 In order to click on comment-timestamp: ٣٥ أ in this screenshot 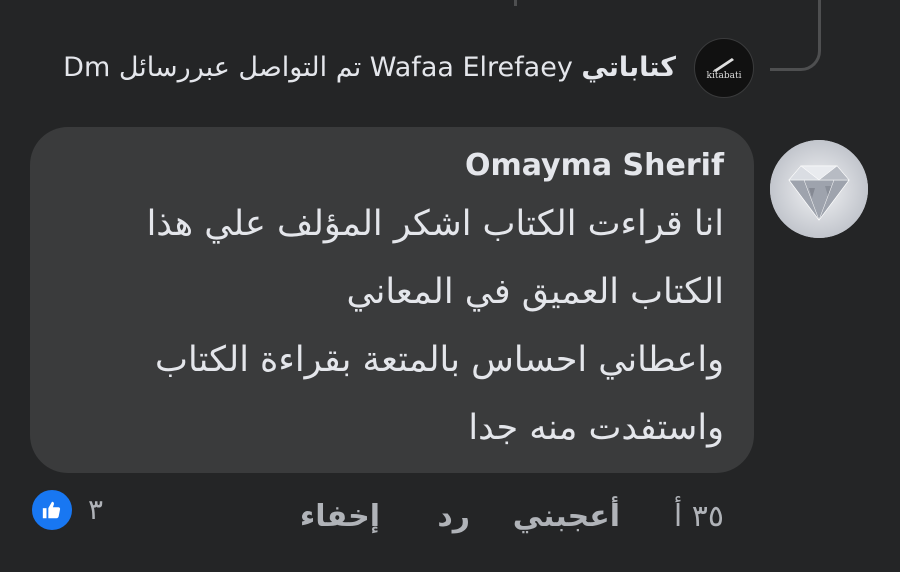, I will do `click(699, 517)`.